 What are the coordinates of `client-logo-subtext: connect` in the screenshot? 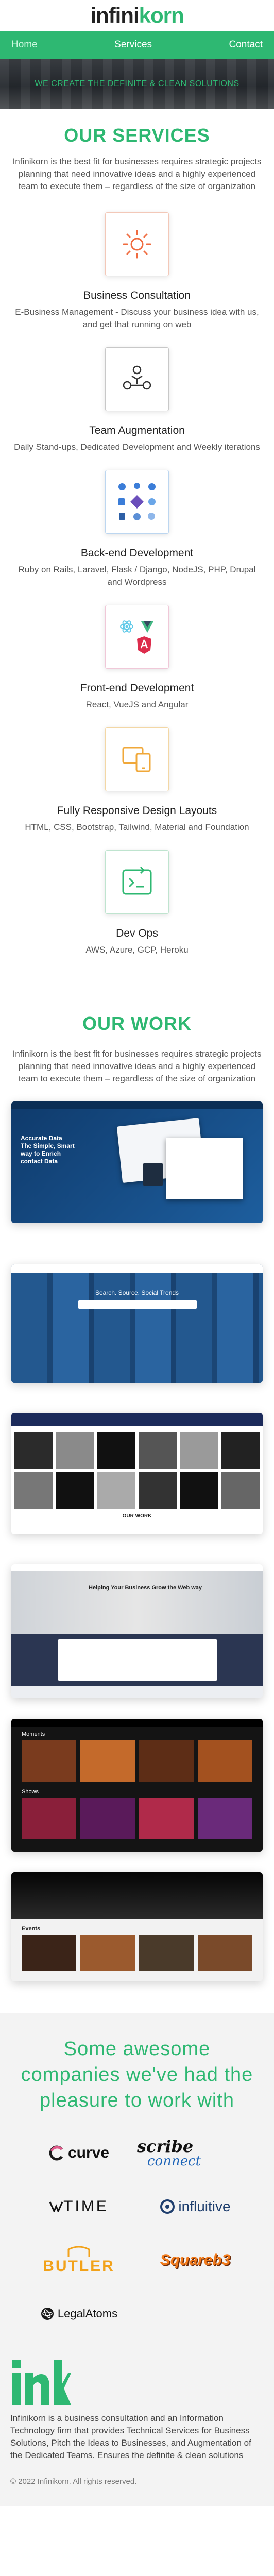 It's located at (174, 2161).